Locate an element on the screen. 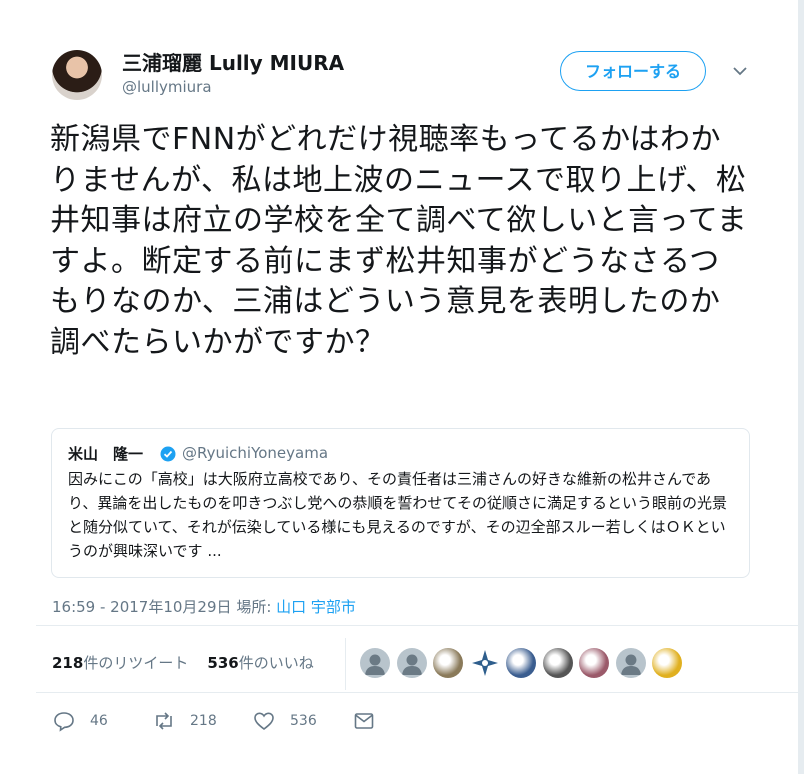  author-avatar is located at coordinates (77, 75).